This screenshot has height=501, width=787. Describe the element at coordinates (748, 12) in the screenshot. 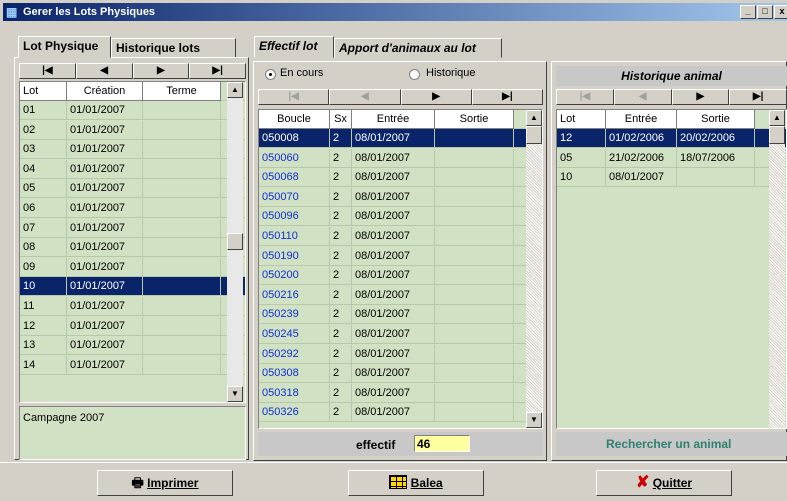

I see `minimize-button: _` at that location.